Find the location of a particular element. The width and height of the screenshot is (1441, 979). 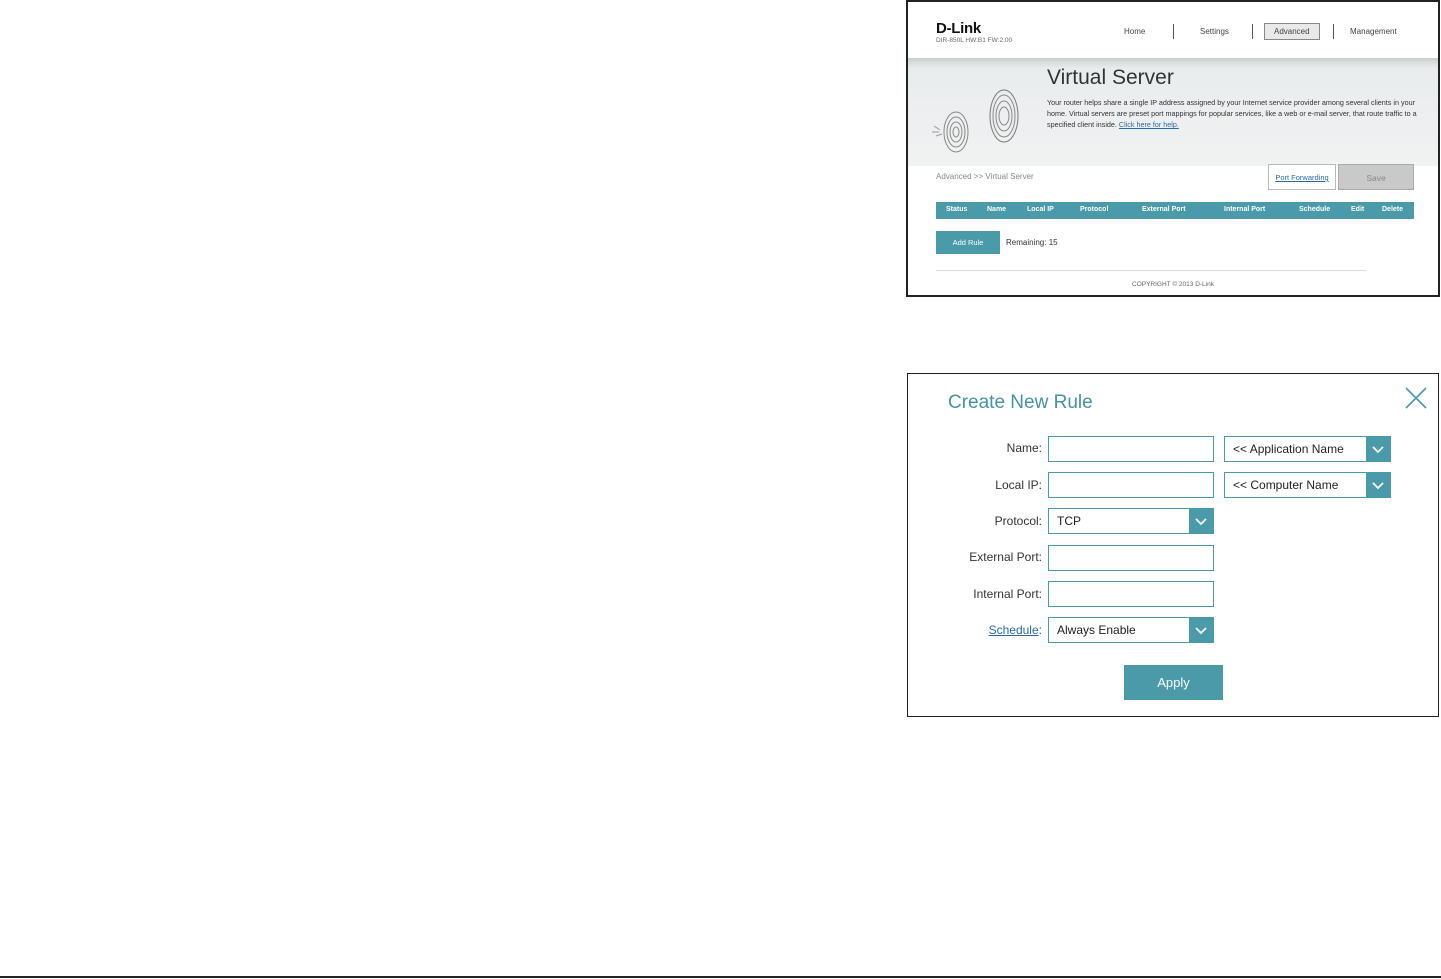

apply-button: Apply is located at coordinates (1173, 682).